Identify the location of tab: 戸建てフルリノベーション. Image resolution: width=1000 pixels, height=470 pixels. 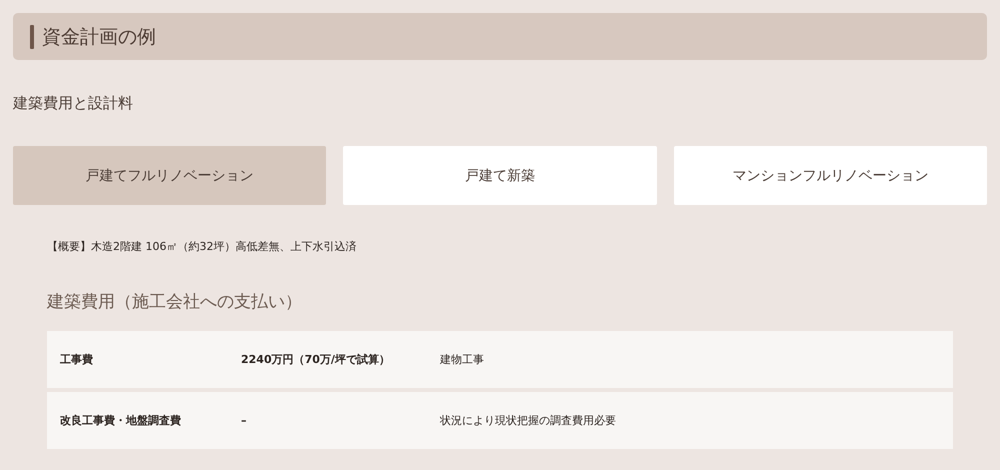
(169, 175).